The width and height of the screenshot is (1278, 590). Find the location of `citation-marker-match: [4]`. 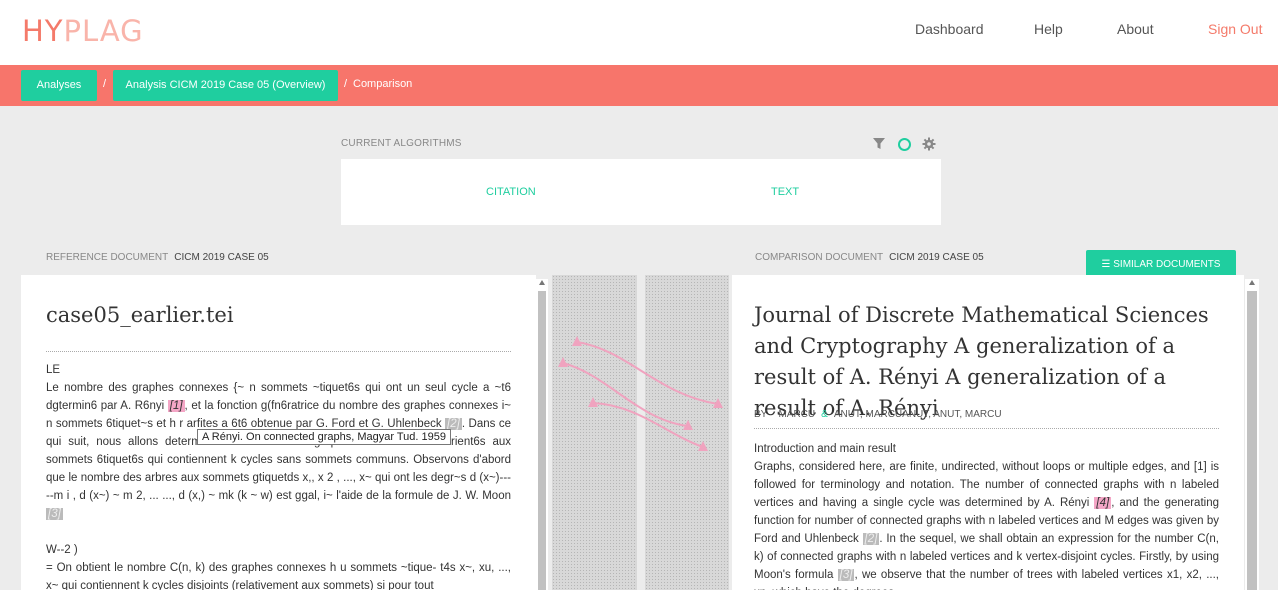

citation-marker-match: [4] is located at coordinates (1103, 503).